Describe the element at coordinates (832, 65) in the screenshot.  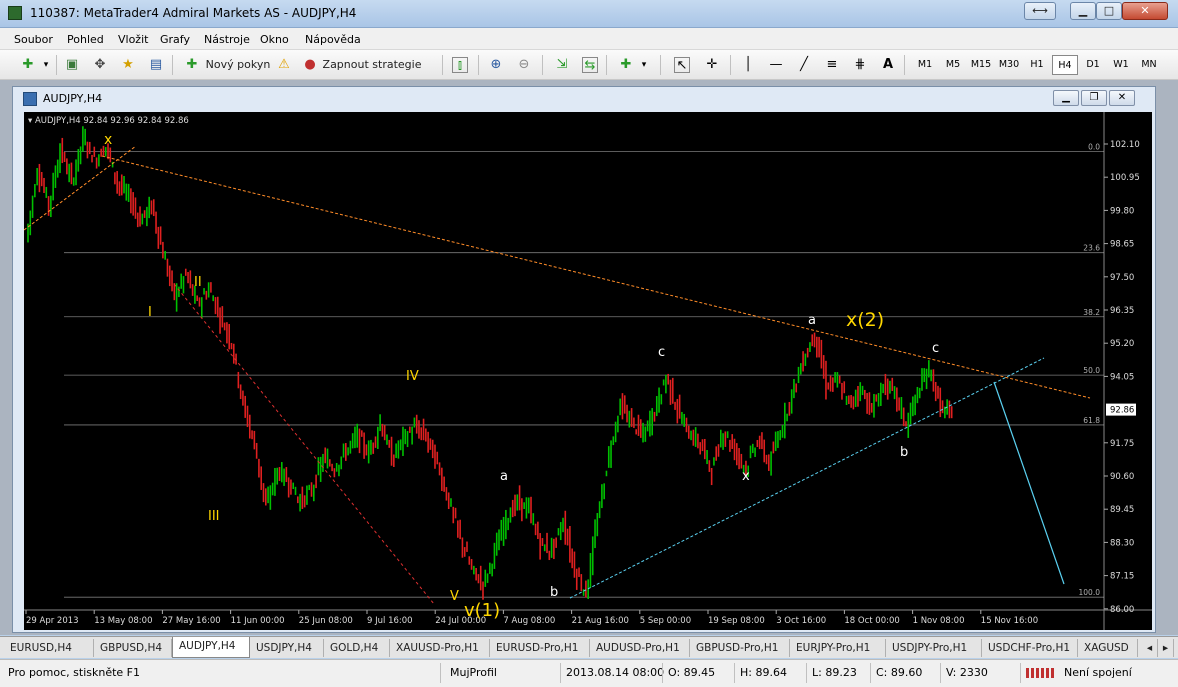
I see `channel-icon: ≡` at that location.